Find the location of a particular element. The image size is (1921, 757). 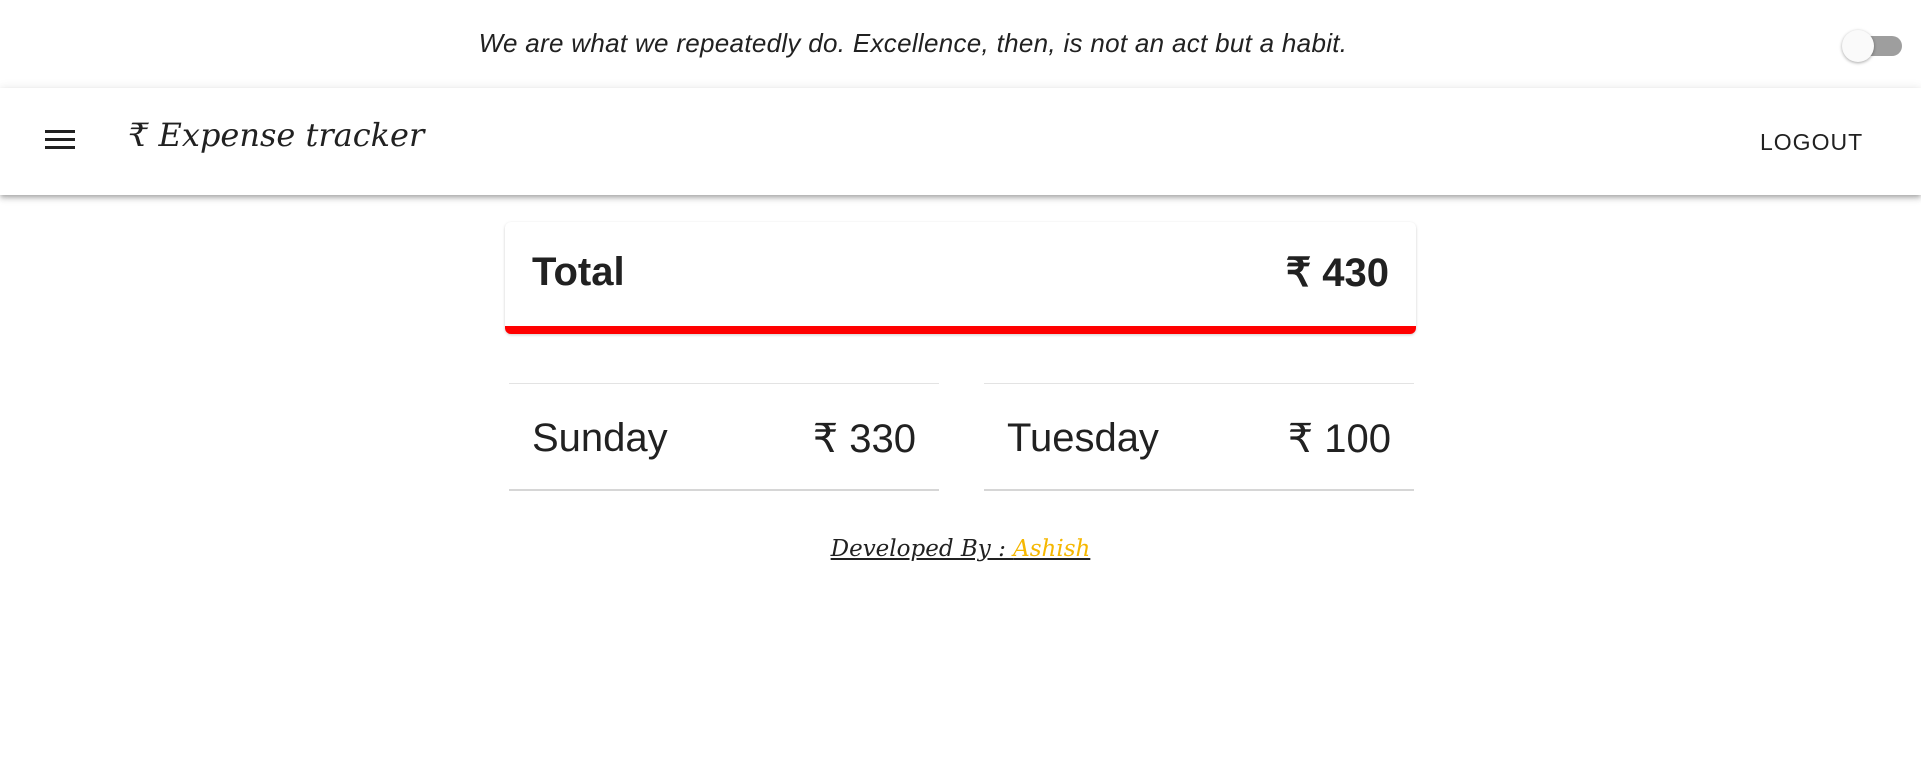

credit-prefix: Developed By : is located at coordinates (922, 549).